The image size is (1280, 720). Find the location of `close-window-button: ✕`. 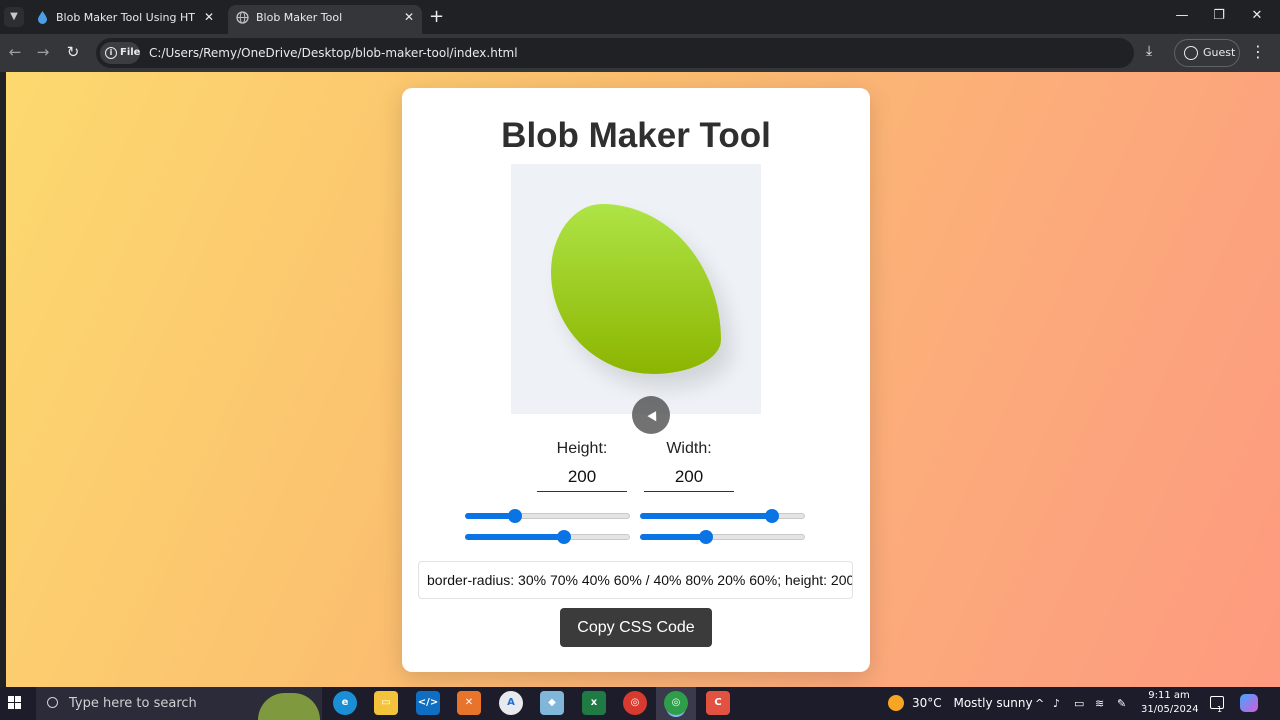

close-window-button: ✕ is located at coordinates (1257, 16).